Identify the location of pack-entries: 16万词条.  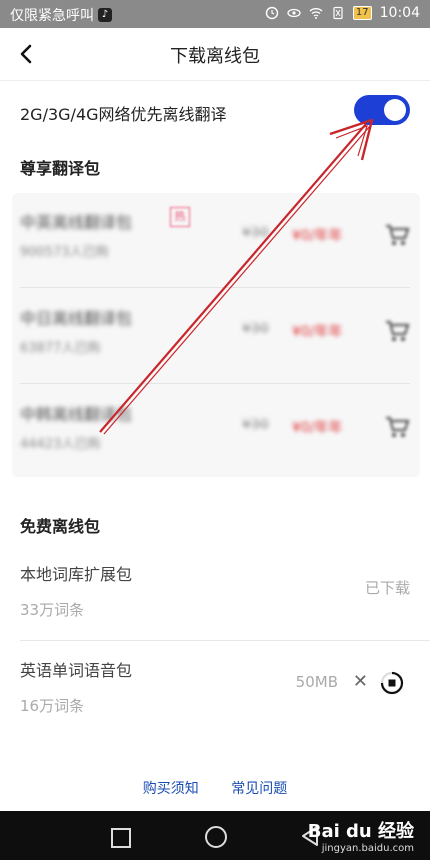
(52, 706).